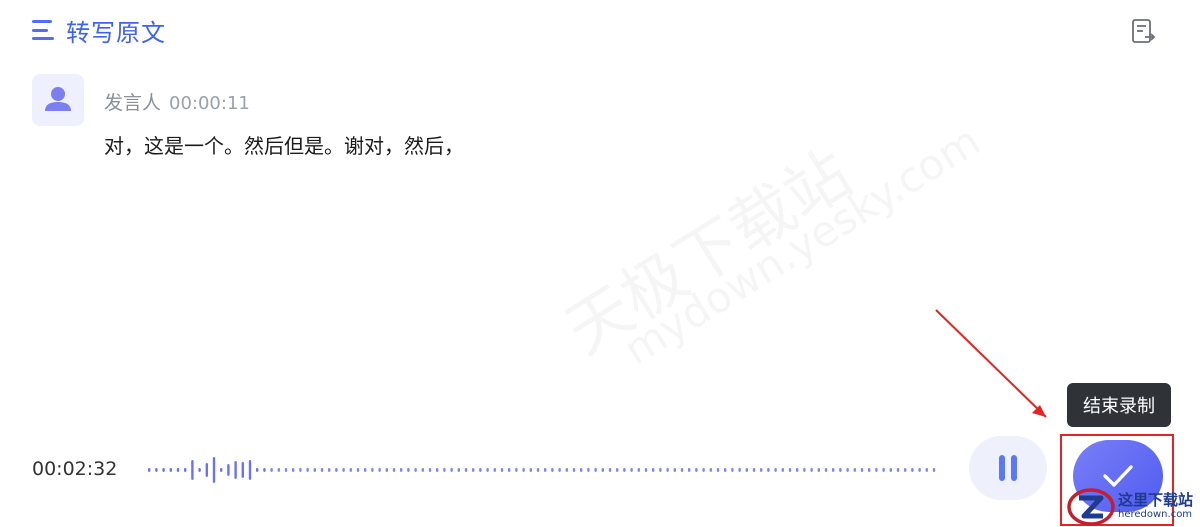 Image resolution: width=1200 pixels, height=527 pixels. I want to click on transcript-text: 对，这是一个。然后但是。谢对，然后，, so click(284, 144).